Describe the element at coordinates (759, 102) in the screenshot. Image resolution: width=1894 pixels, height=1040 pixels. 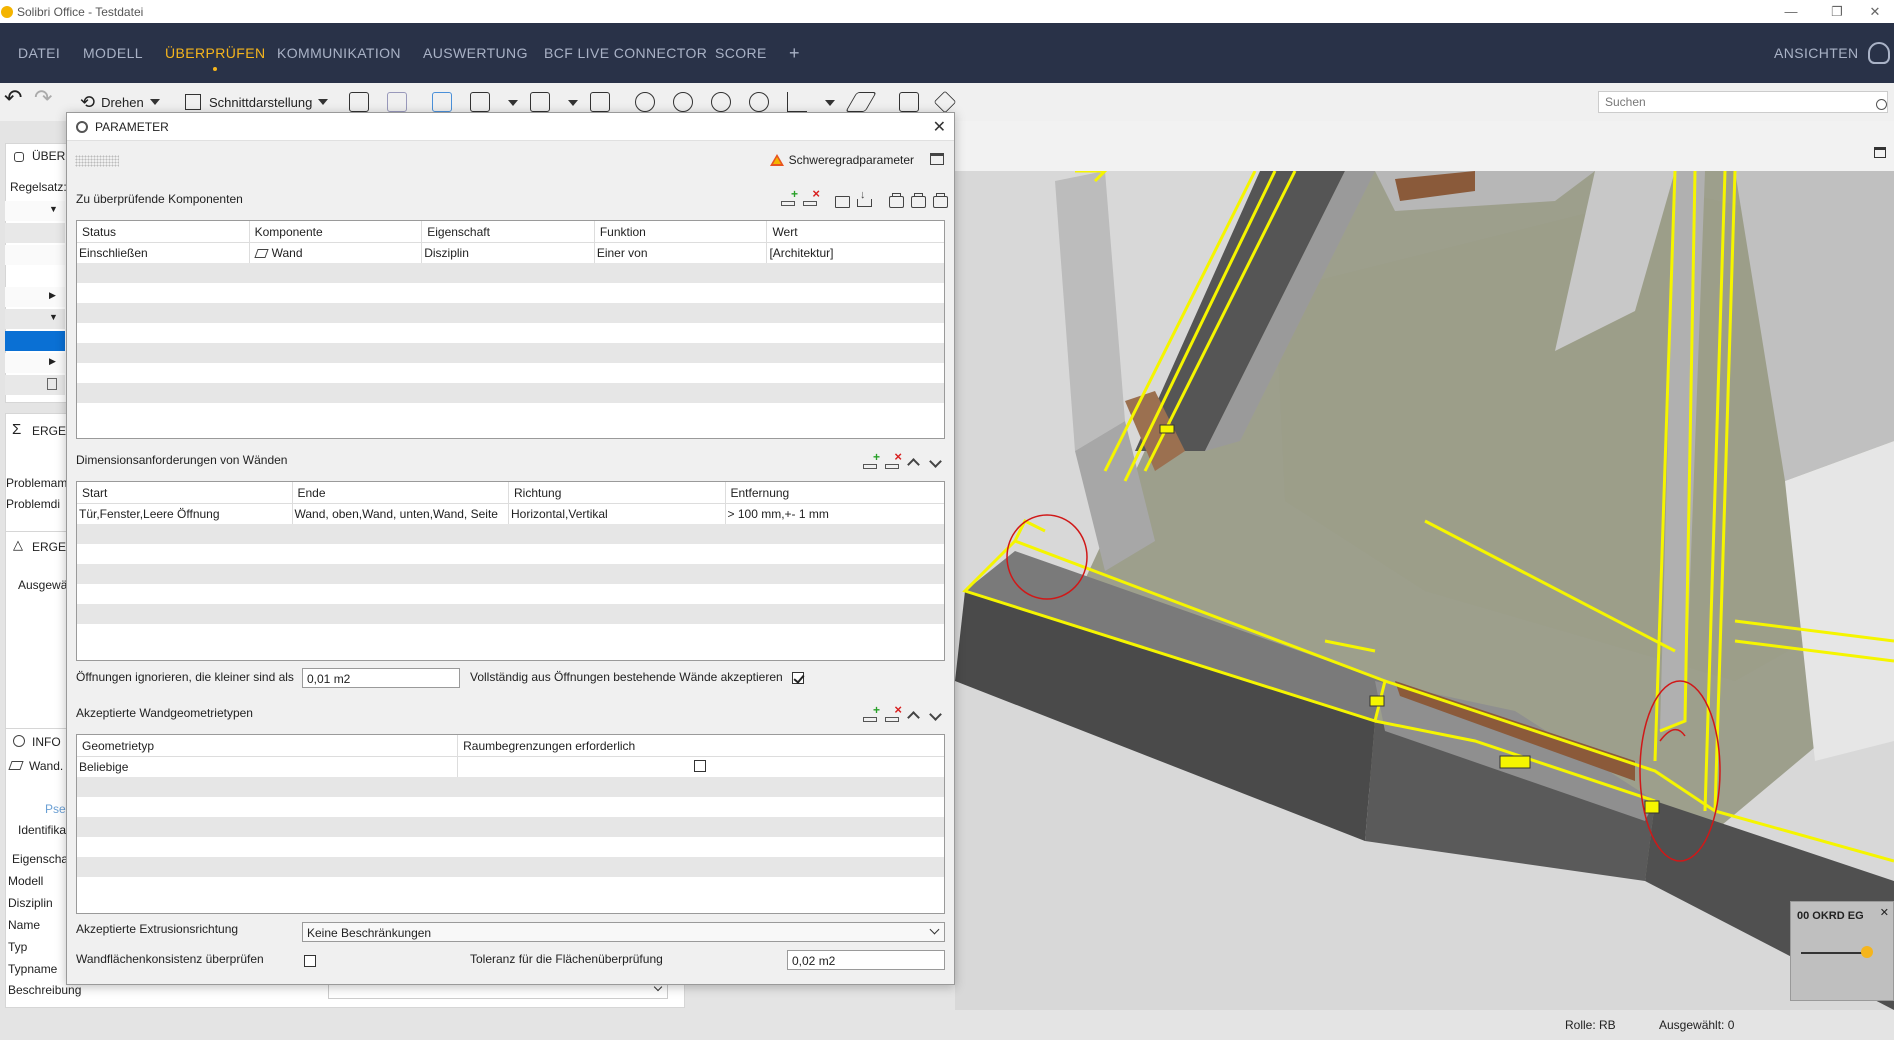
I see `zoom-window-icon` at that location.